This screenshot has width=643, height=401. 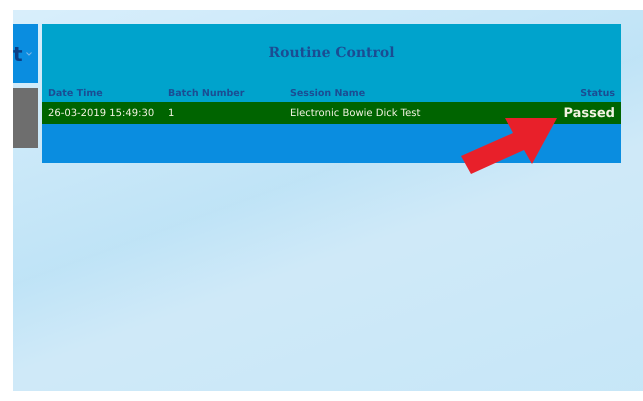 What do you see at coordinates (206, 94) in the screenshot?
I see `column-header: Batch Number` at bounding box center [206, 94].